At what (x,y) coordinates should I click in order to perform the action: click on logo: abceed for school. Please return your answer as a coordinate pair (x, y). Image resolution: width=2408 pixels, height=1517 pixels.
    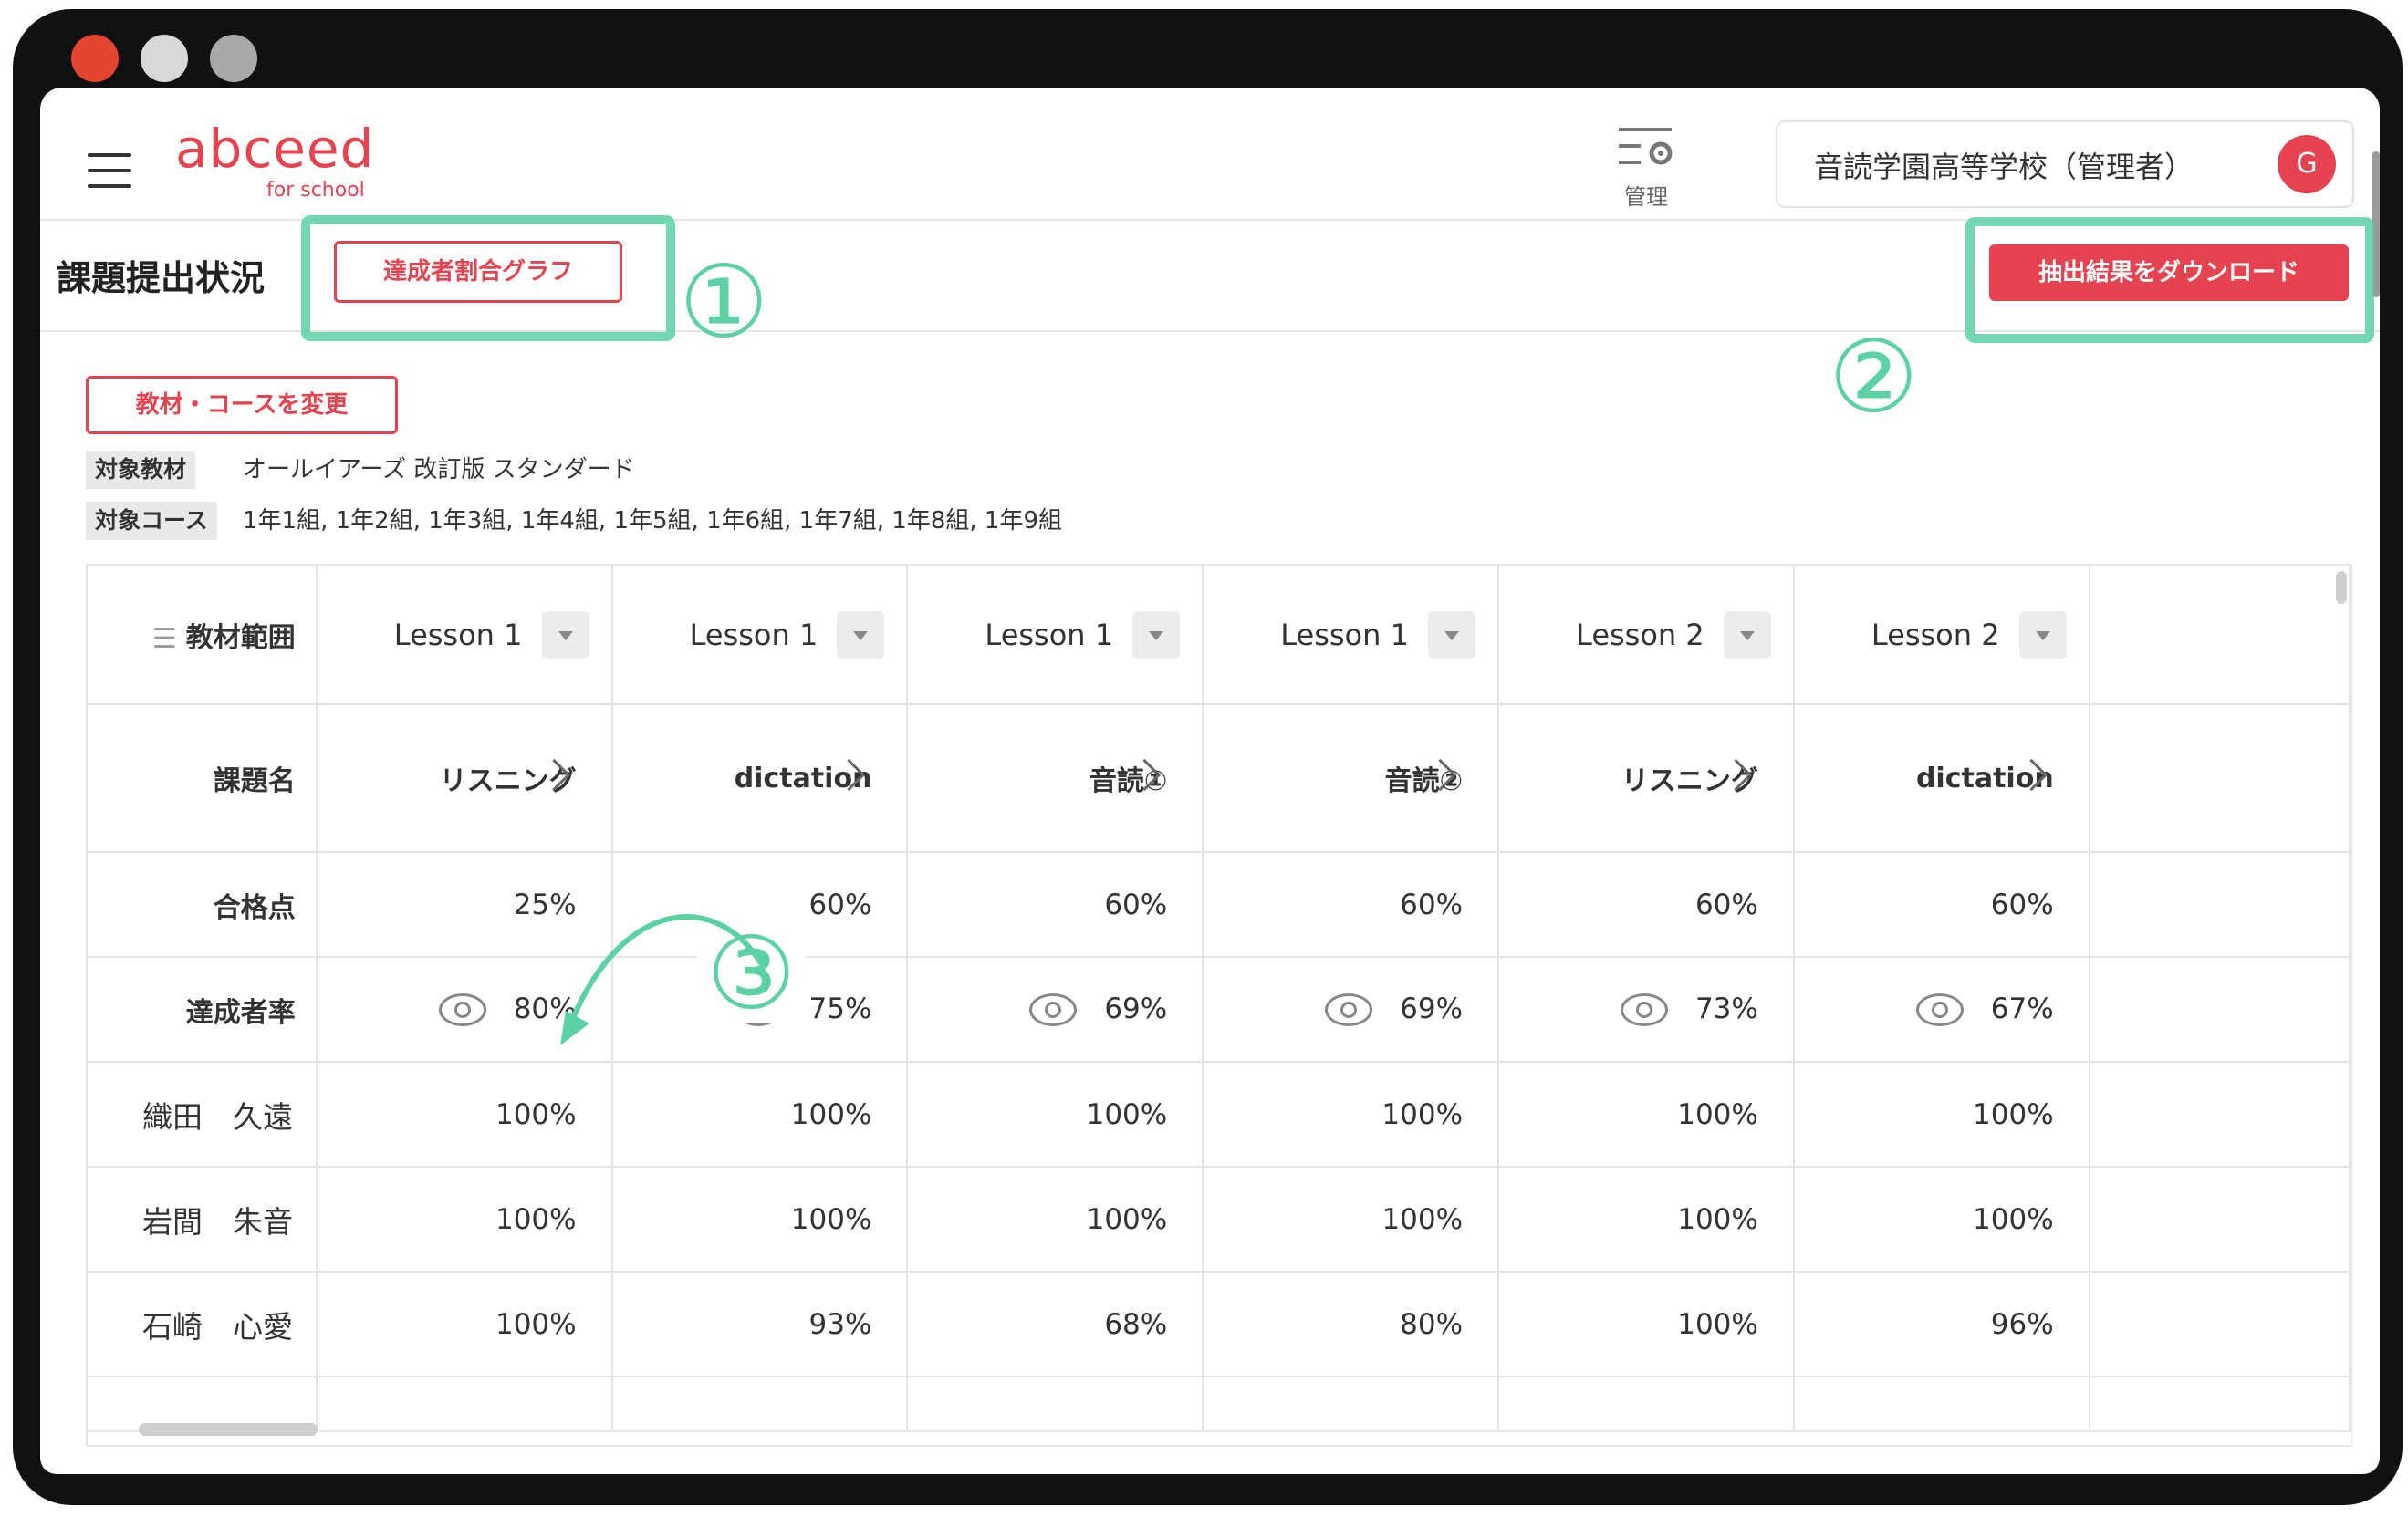
    Looking at the image, I should click on (275, 160).